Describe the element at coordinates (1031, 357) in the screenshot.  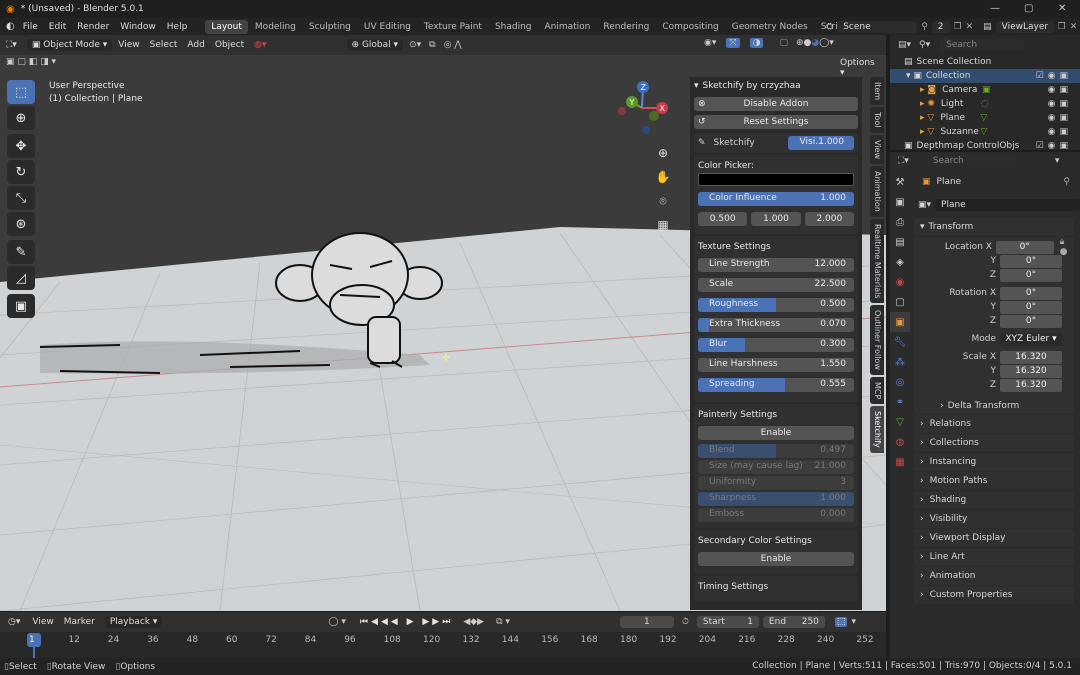
I see `scale-x-field: 16.320` at that location.